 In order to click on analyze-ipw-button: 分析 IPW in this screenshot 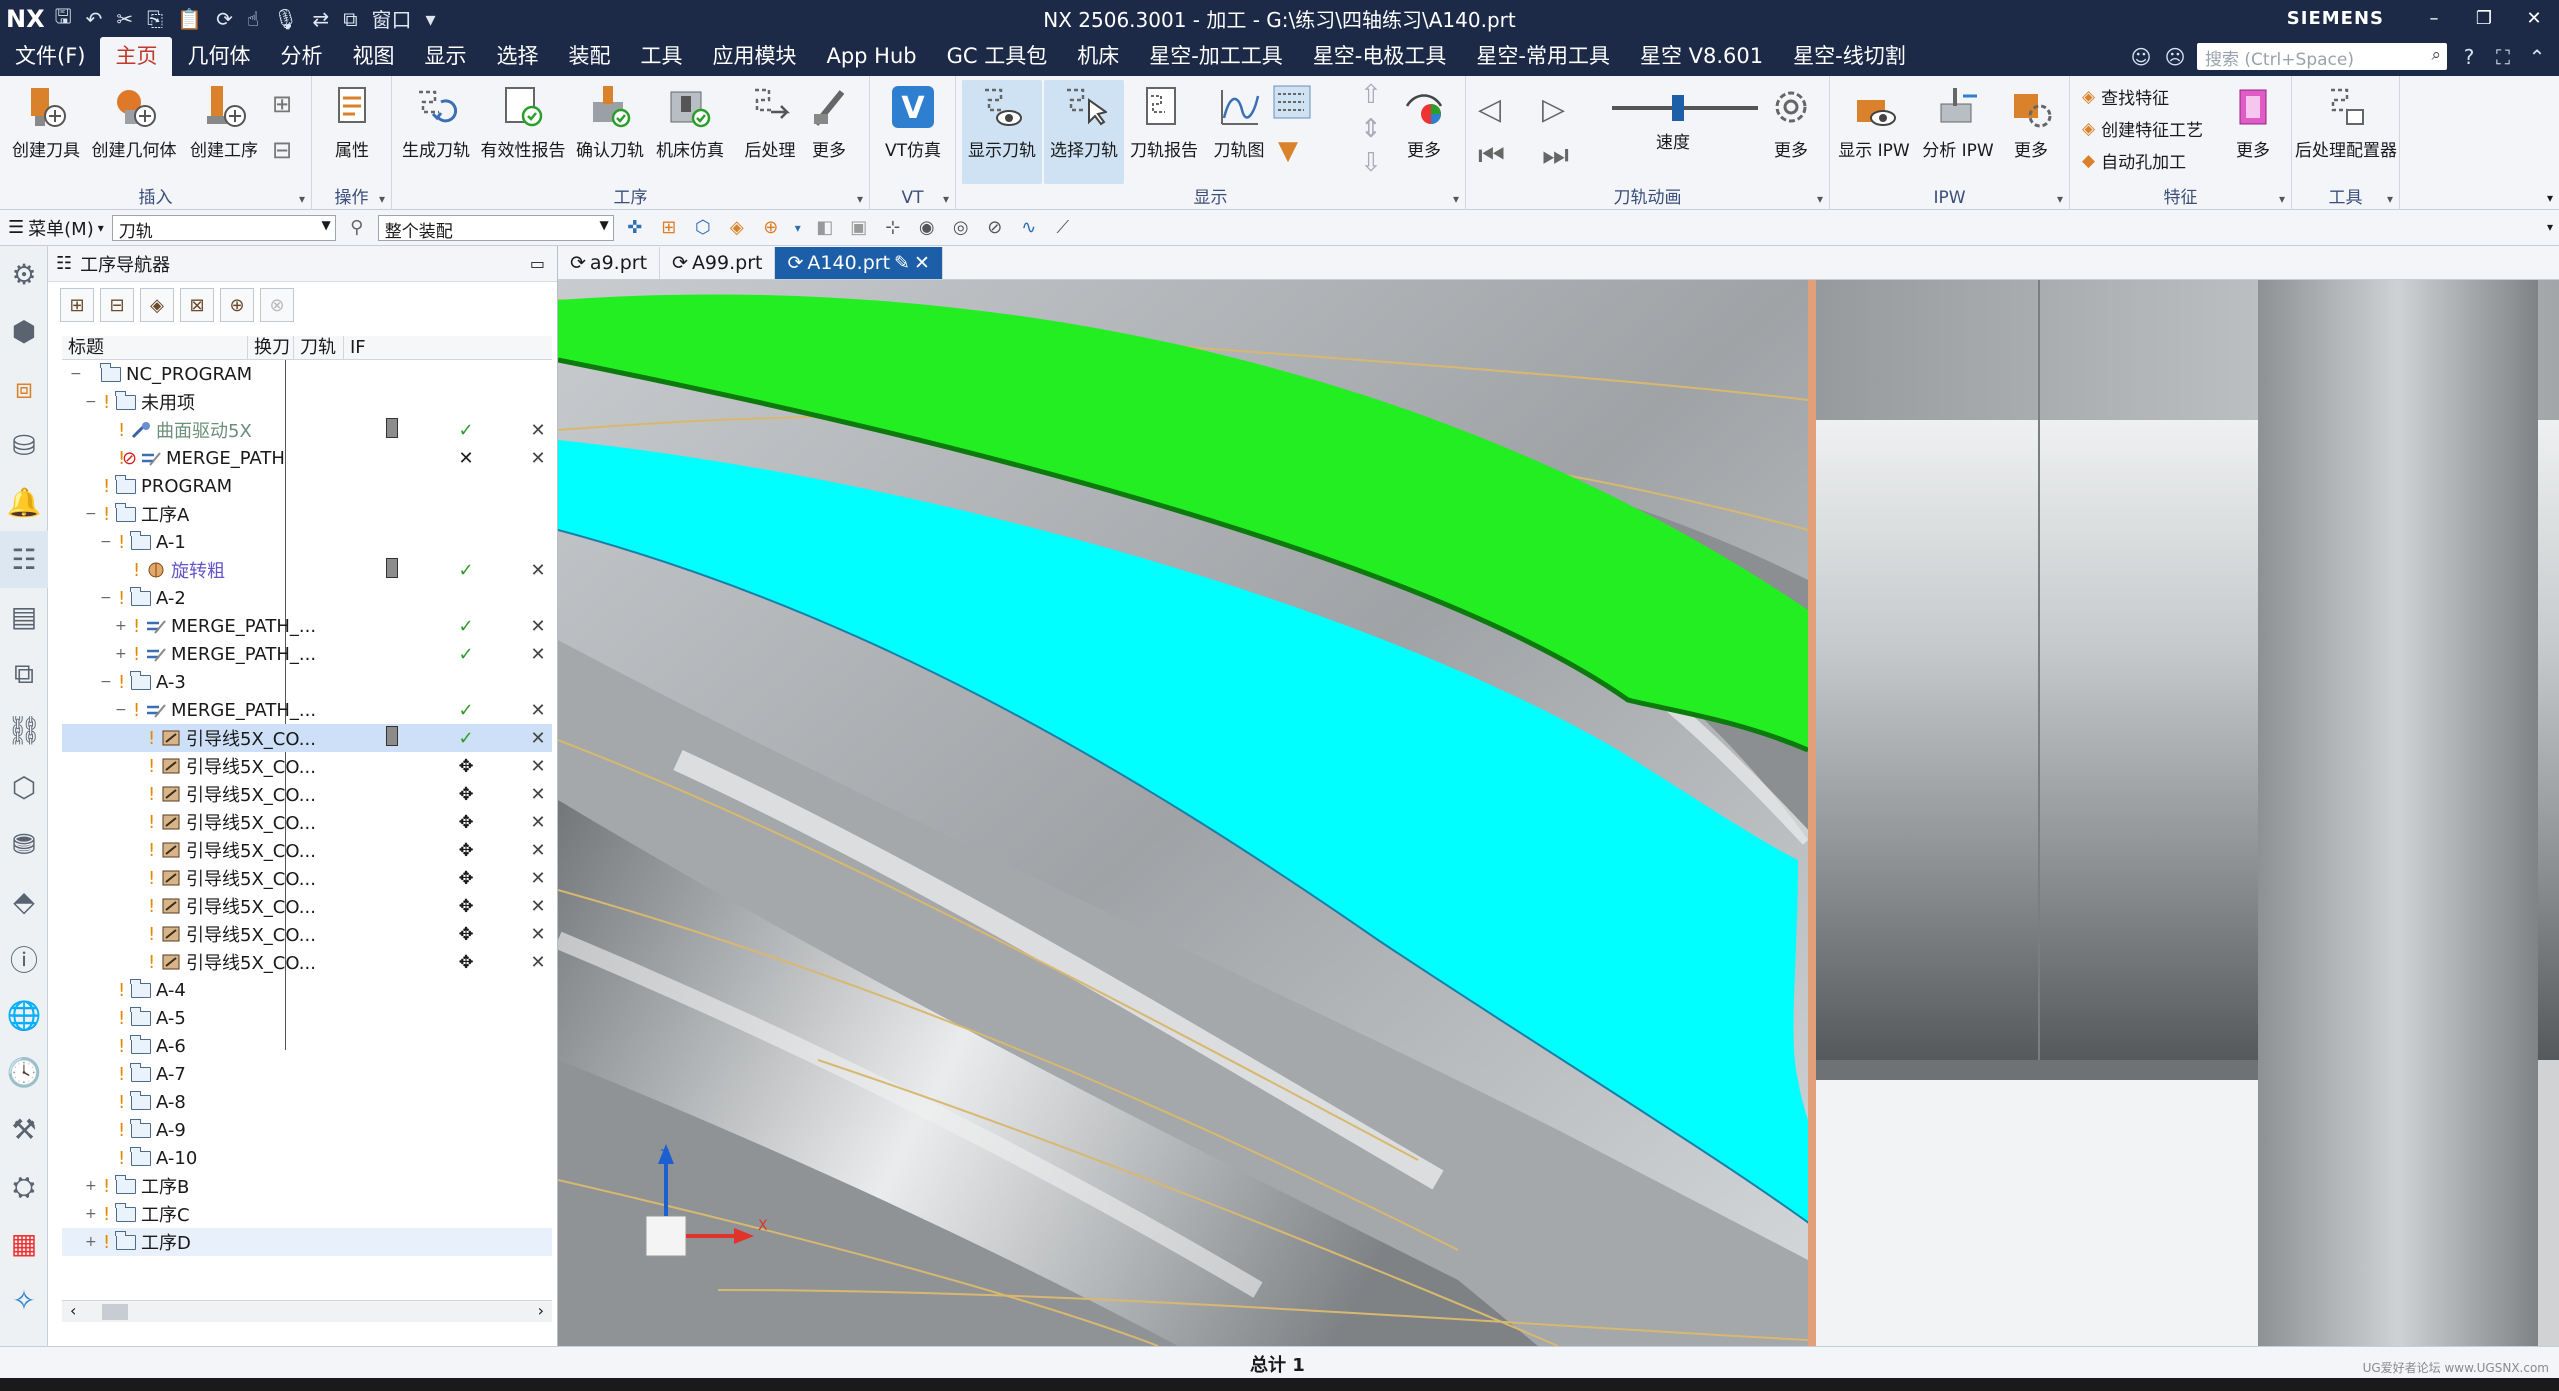, I will do `click(1958, 120)`.